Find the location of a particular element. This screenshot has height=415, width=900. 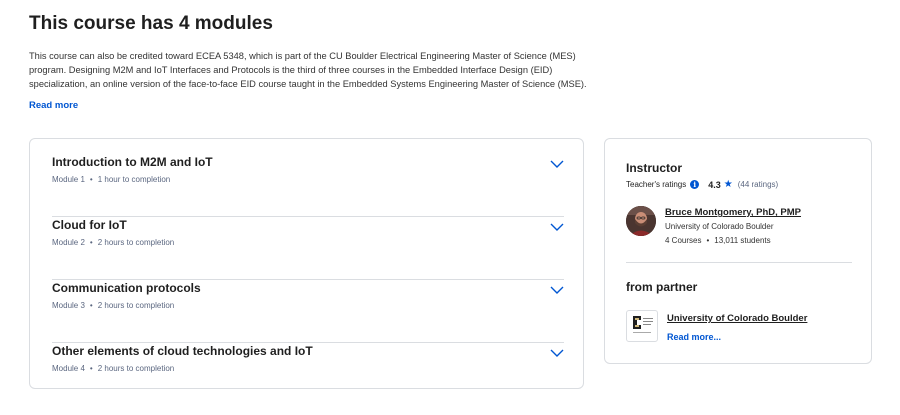

module-number: Module 2 is located at coordinates (68, 242).